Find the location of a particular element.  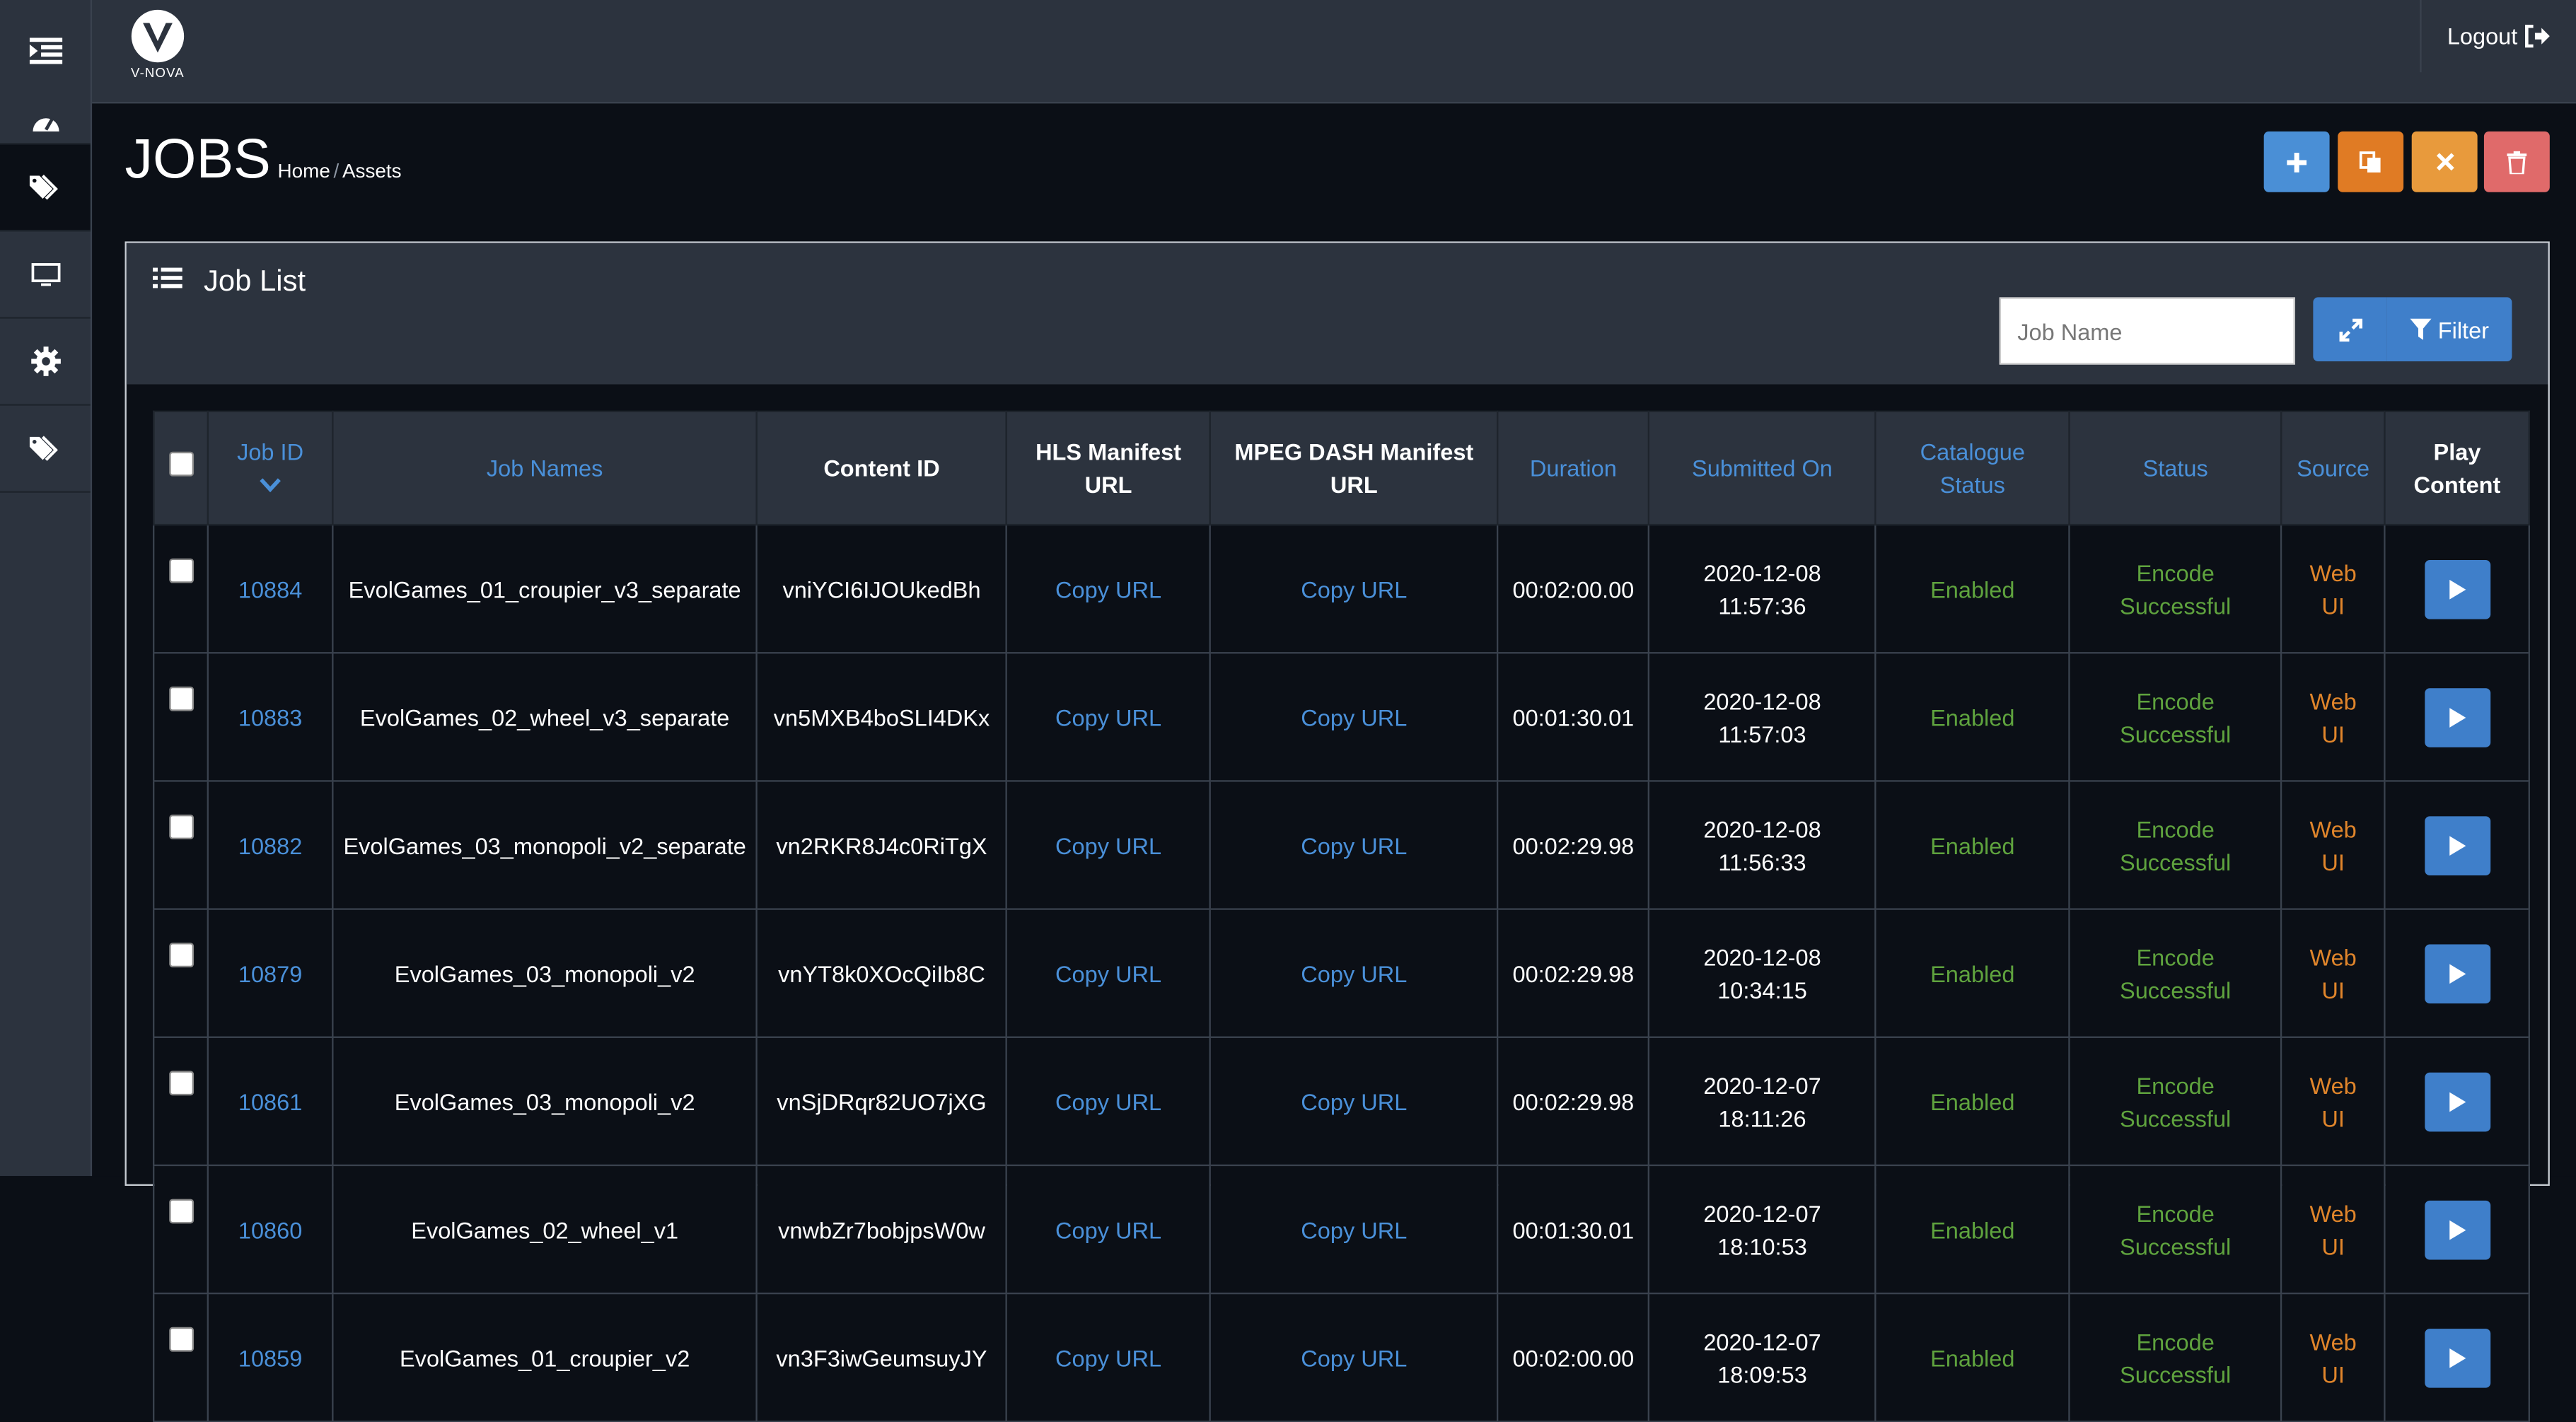

hls-manifest-header: HLS Manifest URL is located at coordinates (1108, 468).